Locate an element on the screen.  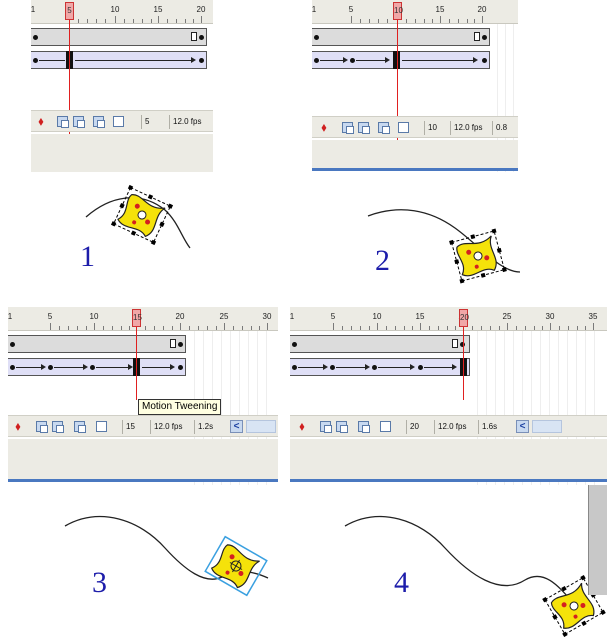
ruler-label: 35 is located at coordinates (593, 316).